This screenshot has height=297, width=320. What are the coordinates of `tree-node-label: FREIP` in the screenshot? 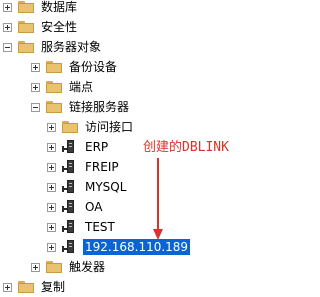 It's located at (102, 167).